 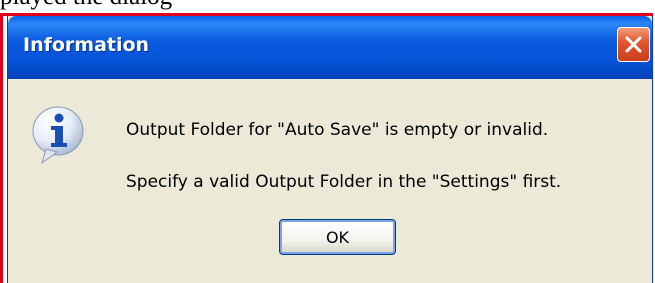 What do you see at coordinates (86, 4) in the screenshot?
I see `caption-fragment: played the dialog` at bounding box center [86, 4].